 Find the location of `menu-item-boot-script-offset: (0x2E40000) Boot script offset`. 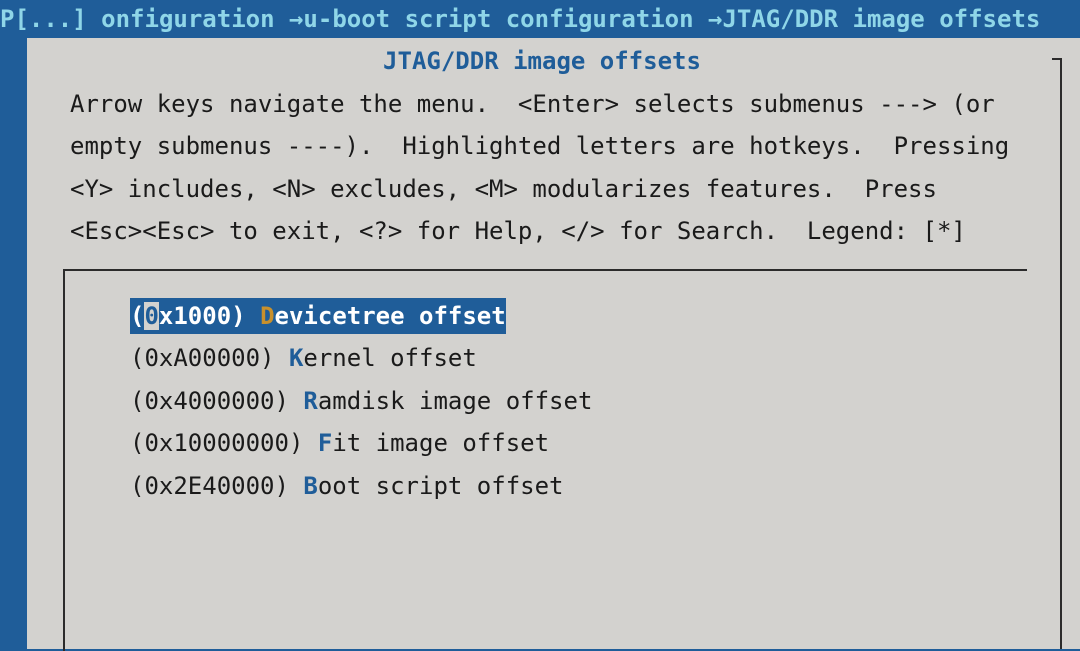

menu-item-boot-script-offset: (0x2E40000) Boot script offset is located at coordinates (347, 486).